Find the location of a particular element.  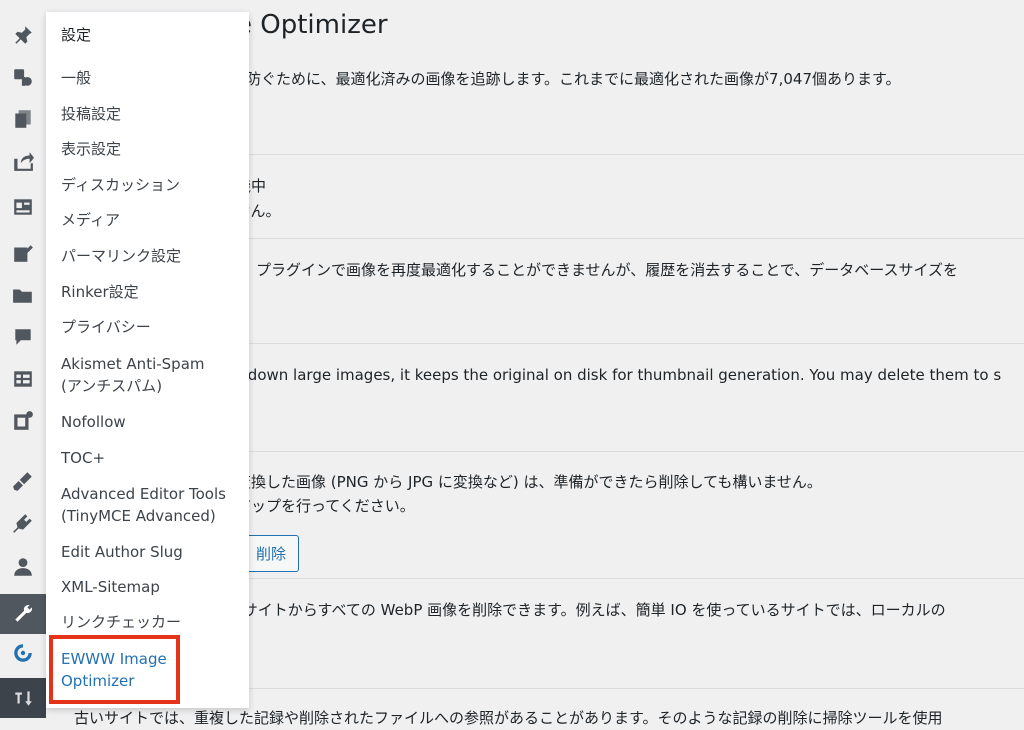

menu-item-general: 一般 is located at coordinates (153, 78).